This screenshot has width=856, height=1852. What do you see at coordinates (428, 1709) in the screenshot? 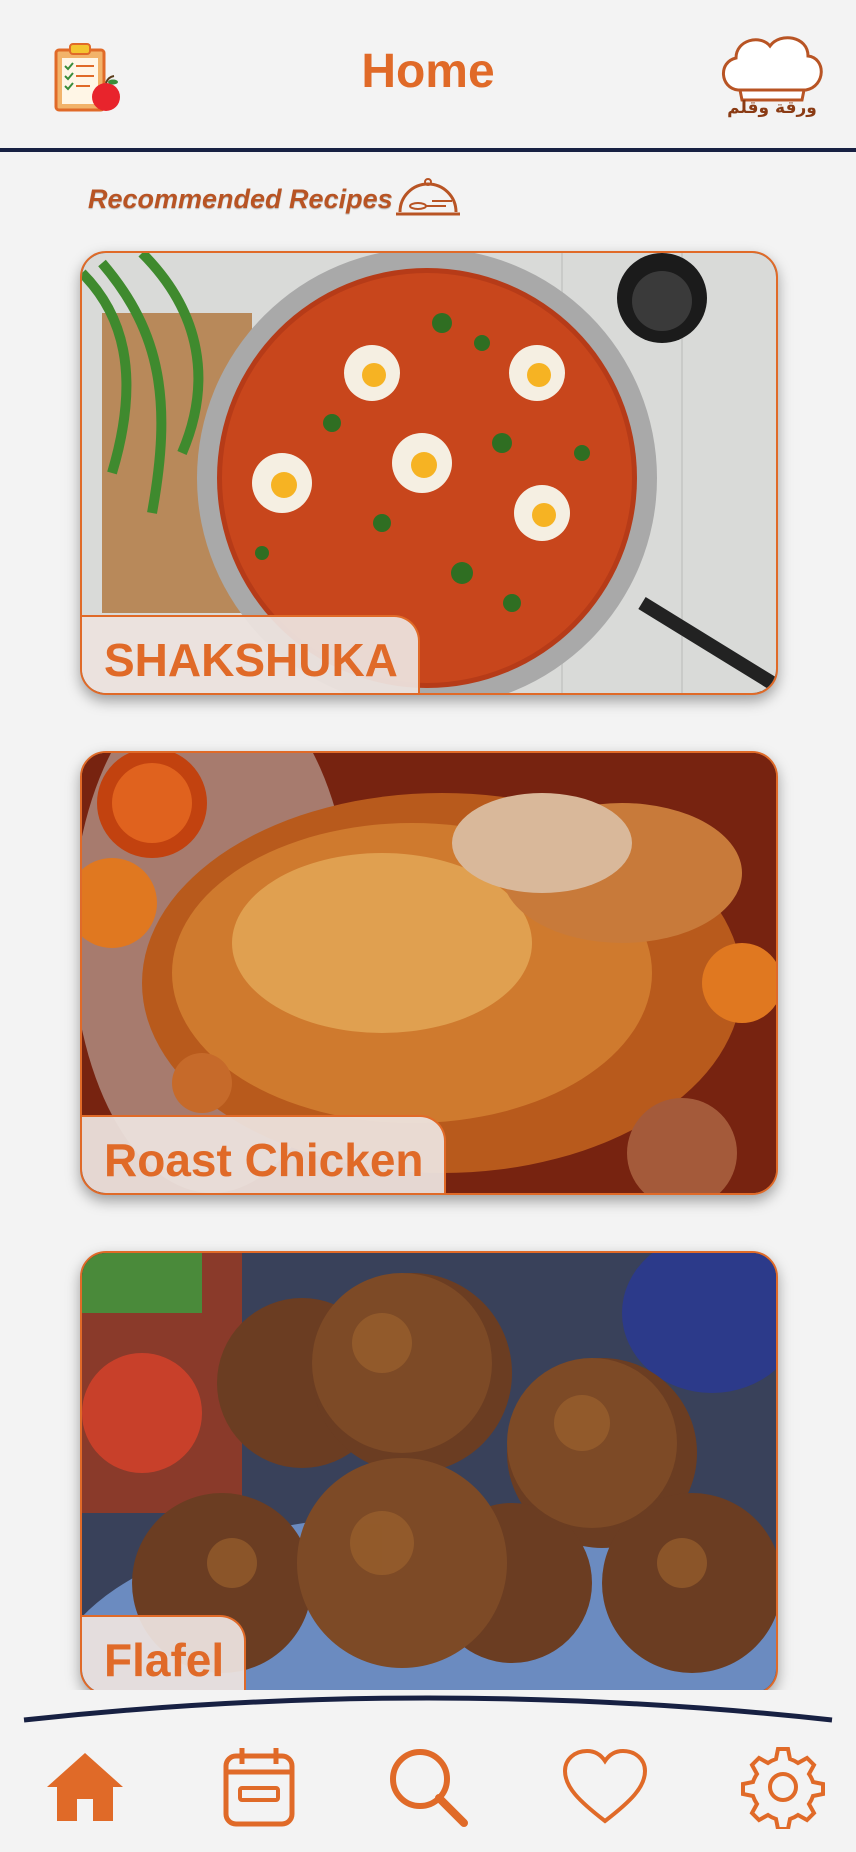
I see `nav-divider-curve` at bounding box center [428, 1709].